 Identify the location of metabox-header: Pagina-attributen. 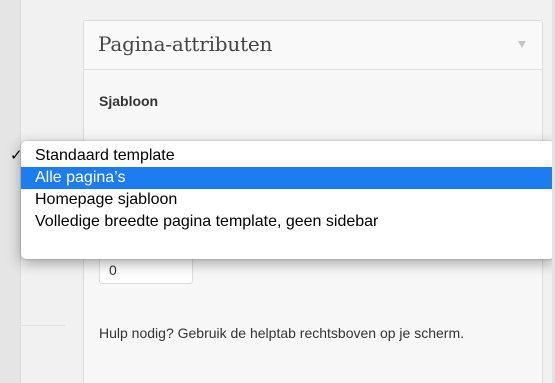
(313, 45).